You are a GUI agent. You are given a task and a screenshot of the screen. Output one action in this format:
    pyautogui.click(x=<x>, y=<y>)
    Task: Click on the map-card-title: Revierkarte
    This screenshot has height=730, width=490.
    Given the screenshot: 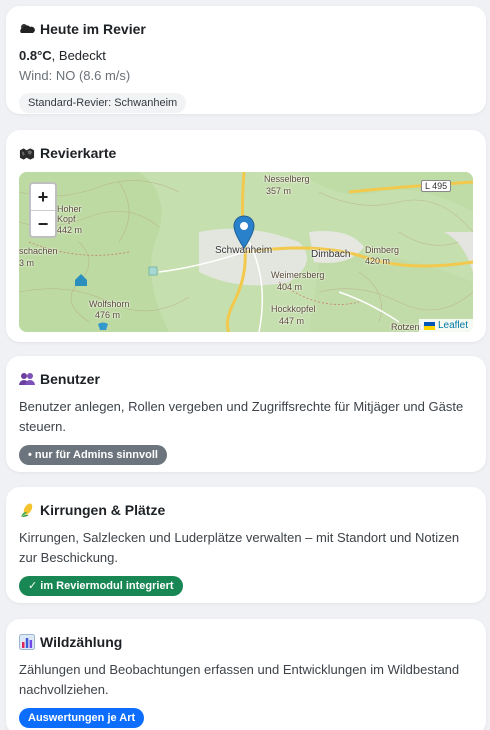 What is the action you would take?
    pyautogui.click(x=246, y=153)
    